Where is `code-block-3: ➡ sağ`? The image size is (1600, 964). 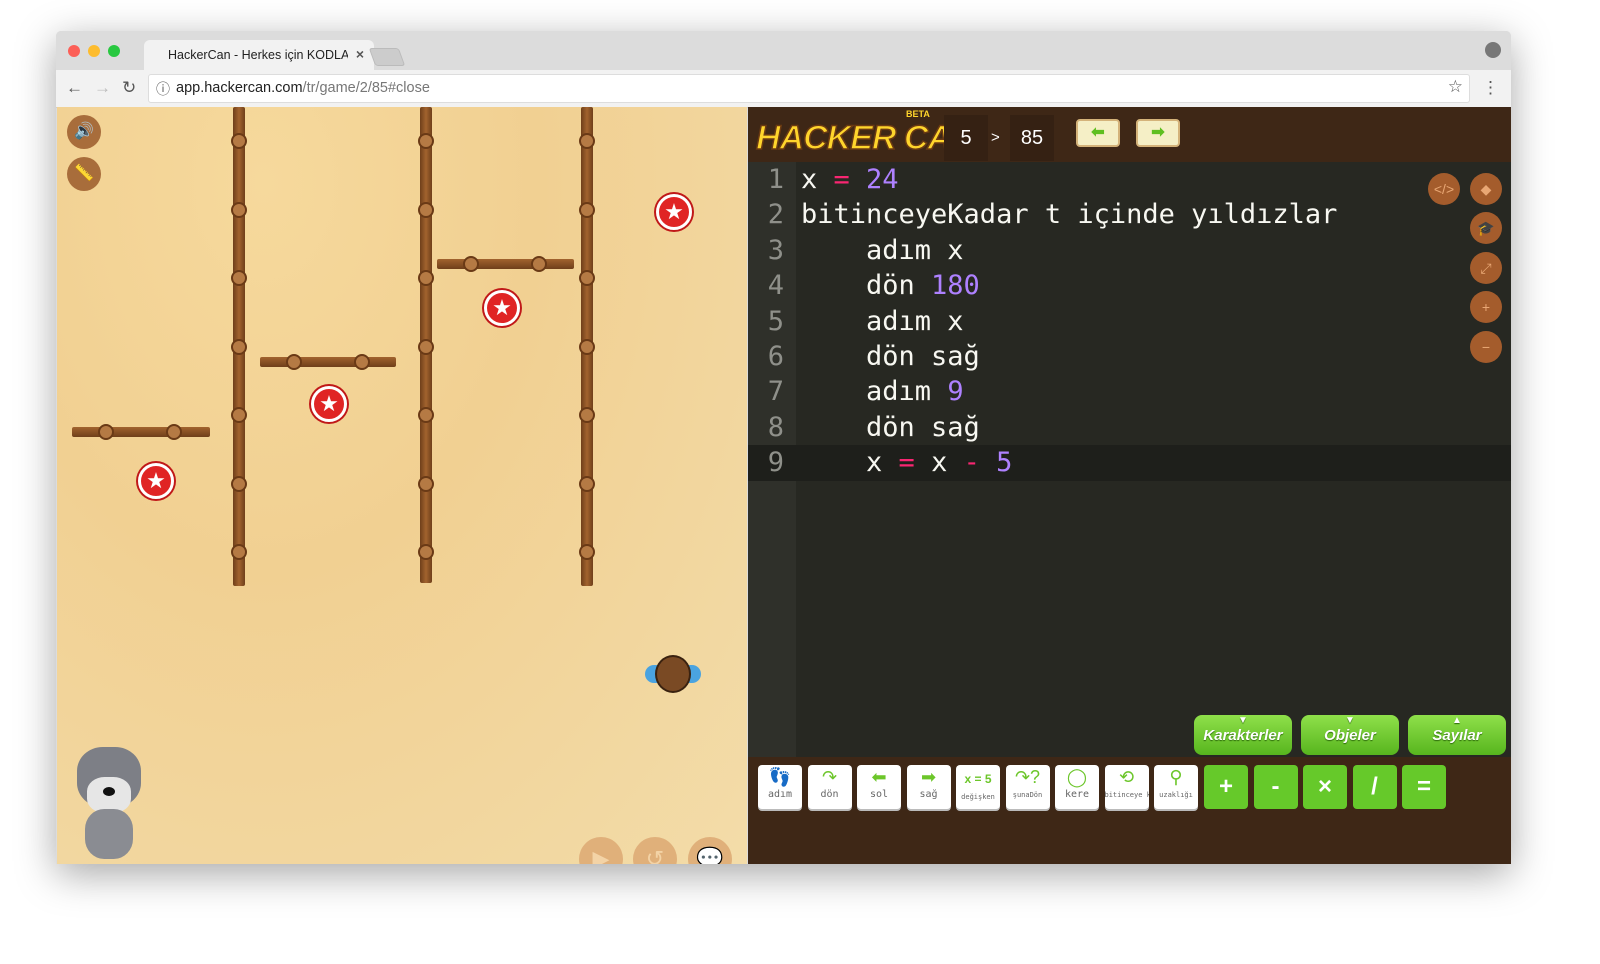 code-block-3: ➡ sağ is located at coordinates (928, 787).